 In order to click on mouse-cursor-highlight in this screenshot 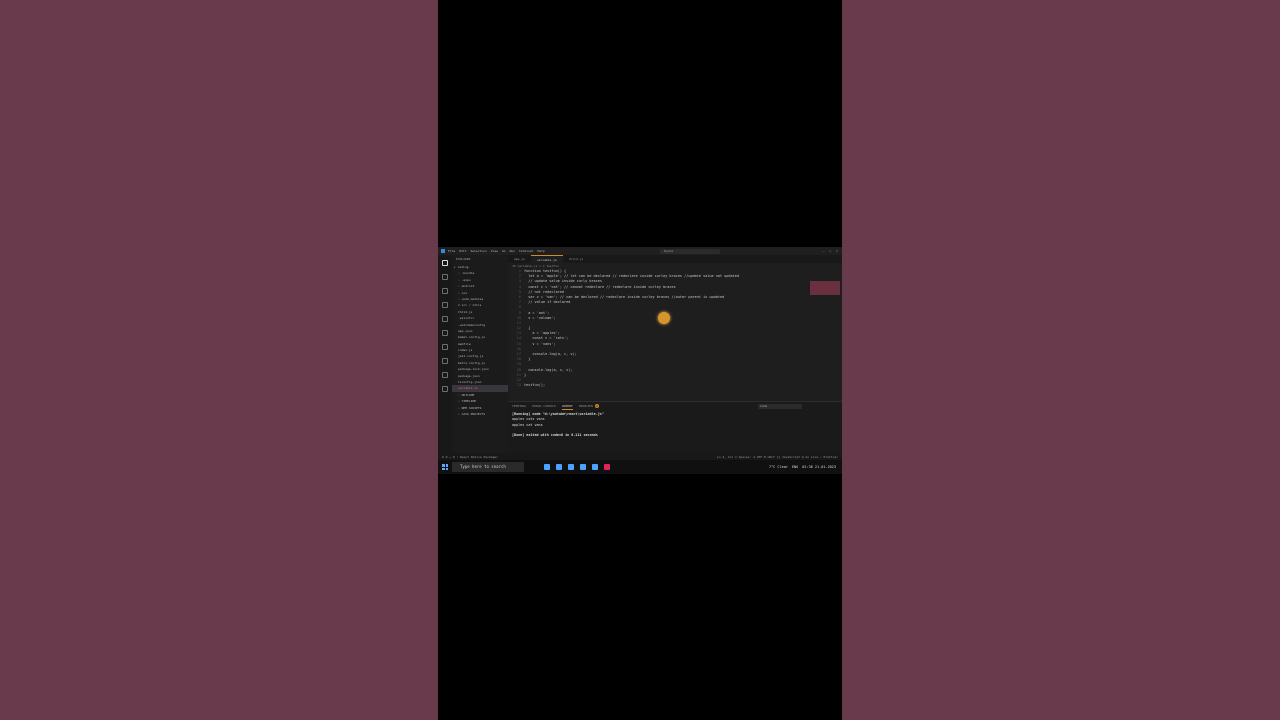, I will do `click(664, 318)`.